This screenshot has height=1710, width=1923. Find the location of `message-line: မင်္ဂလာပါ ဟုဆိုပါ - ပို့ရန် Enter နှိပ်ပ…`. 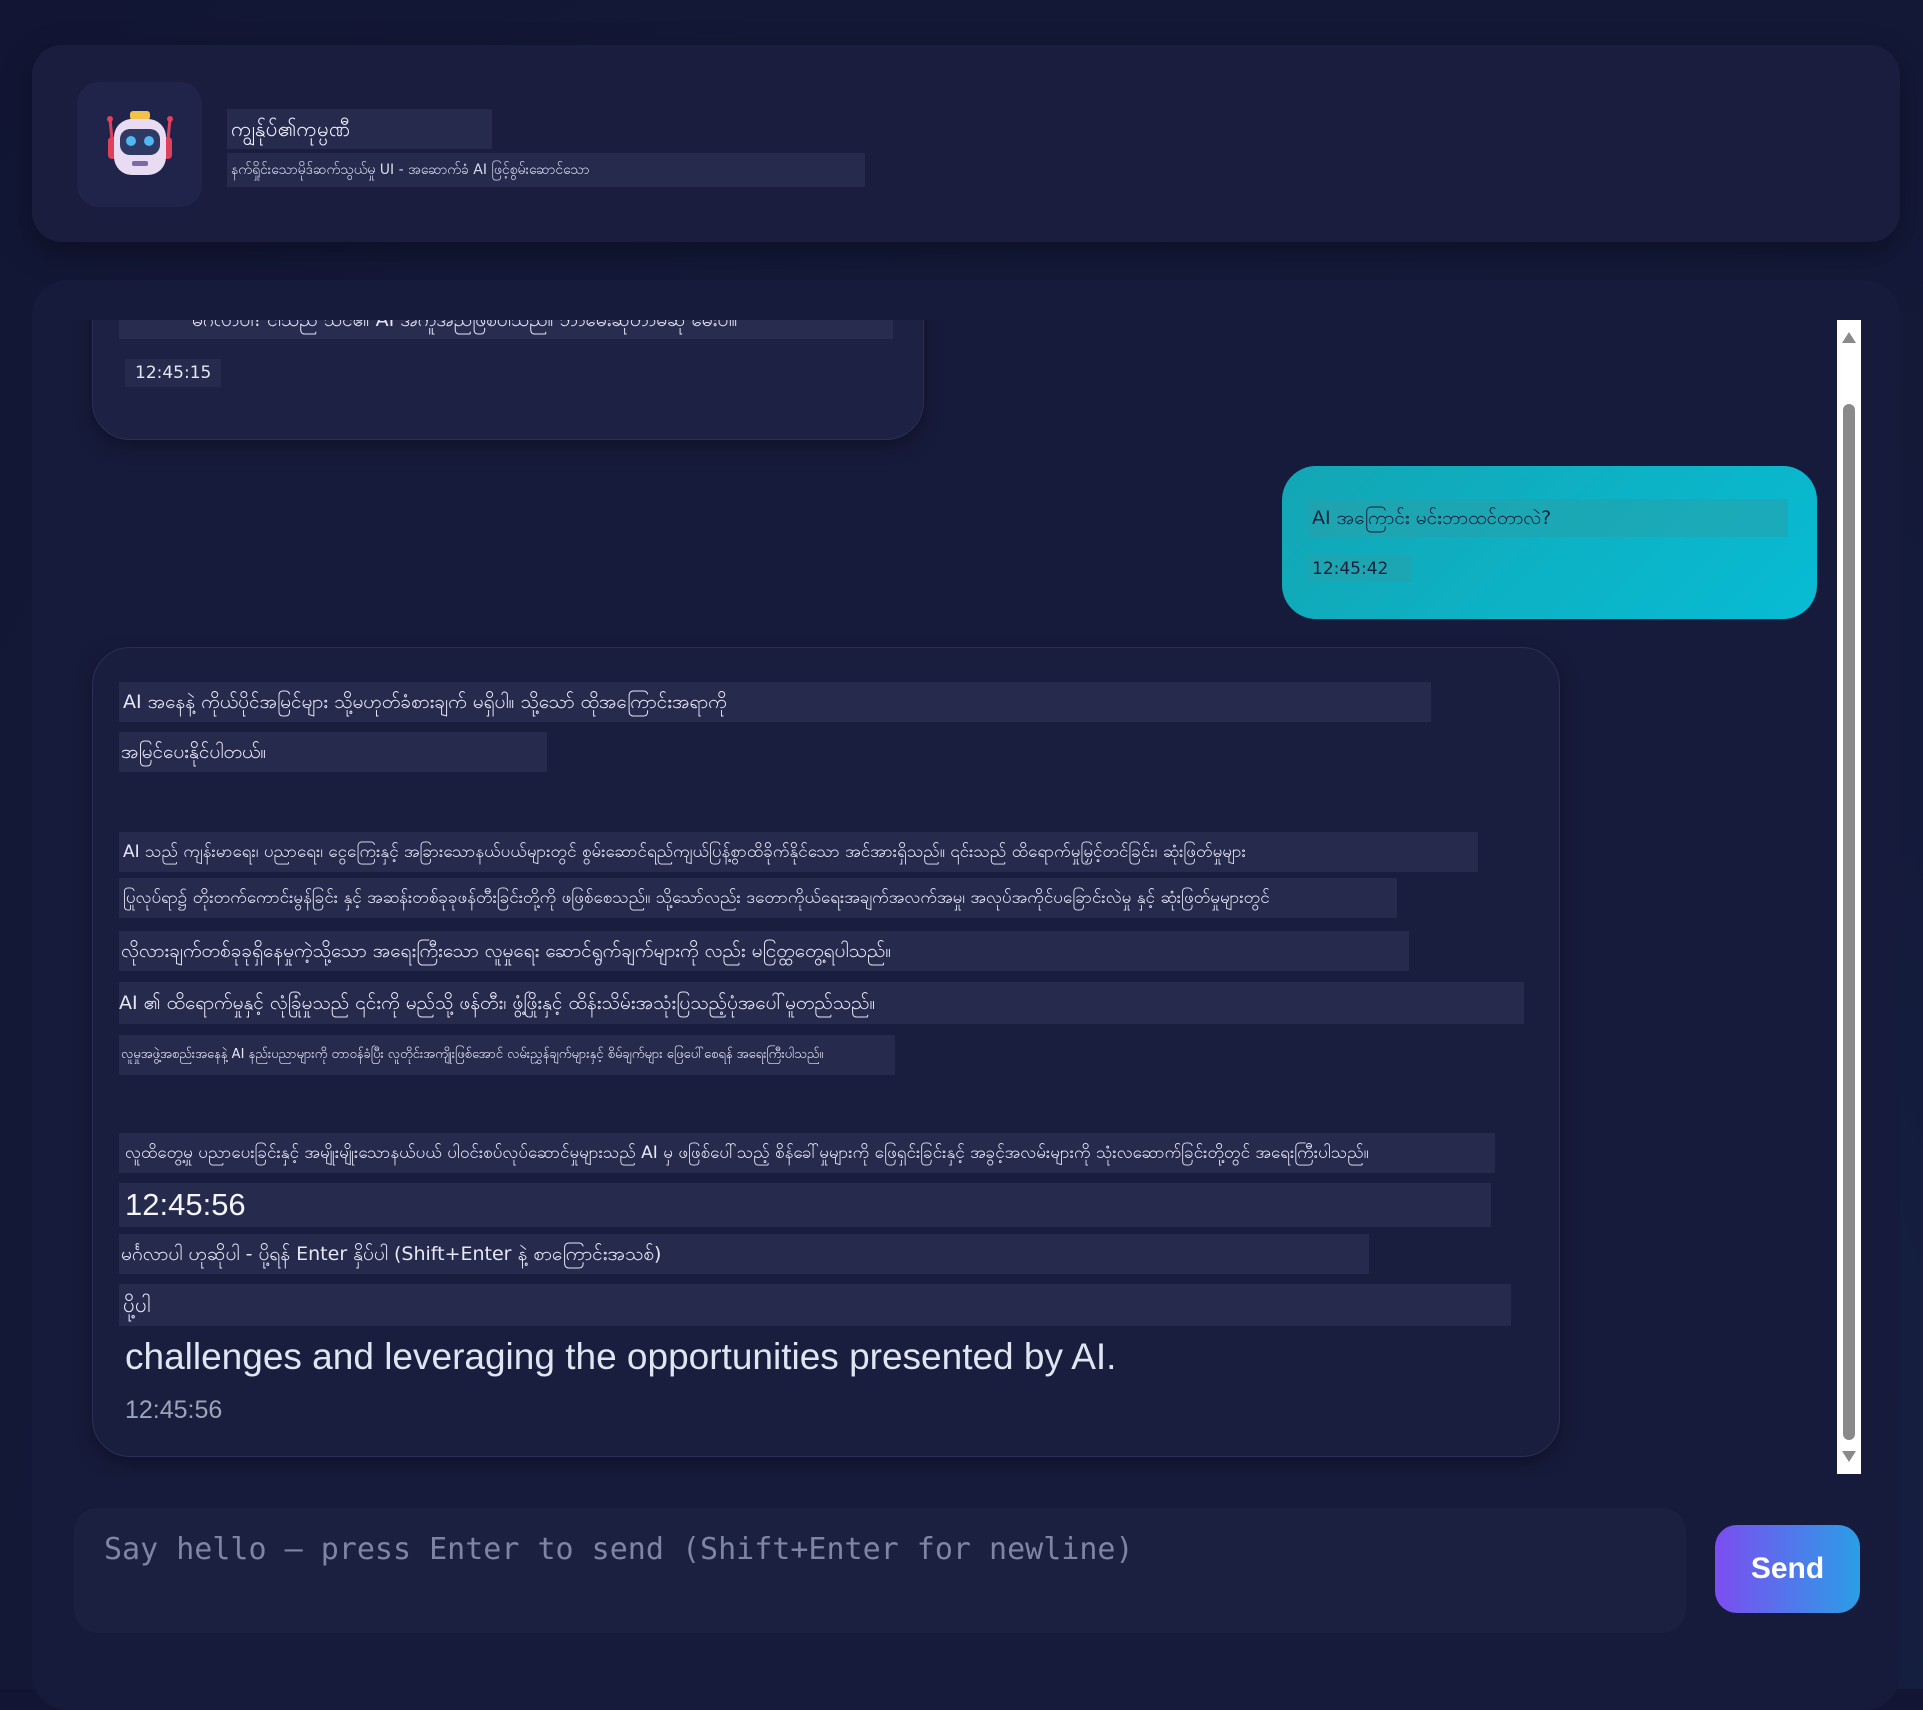

message-line: မင်္ဂလာပါ ဟုဆိုပါ - ပို့ရန် Enter နှိပ်ပ… is located at coordinates (744, 1254).